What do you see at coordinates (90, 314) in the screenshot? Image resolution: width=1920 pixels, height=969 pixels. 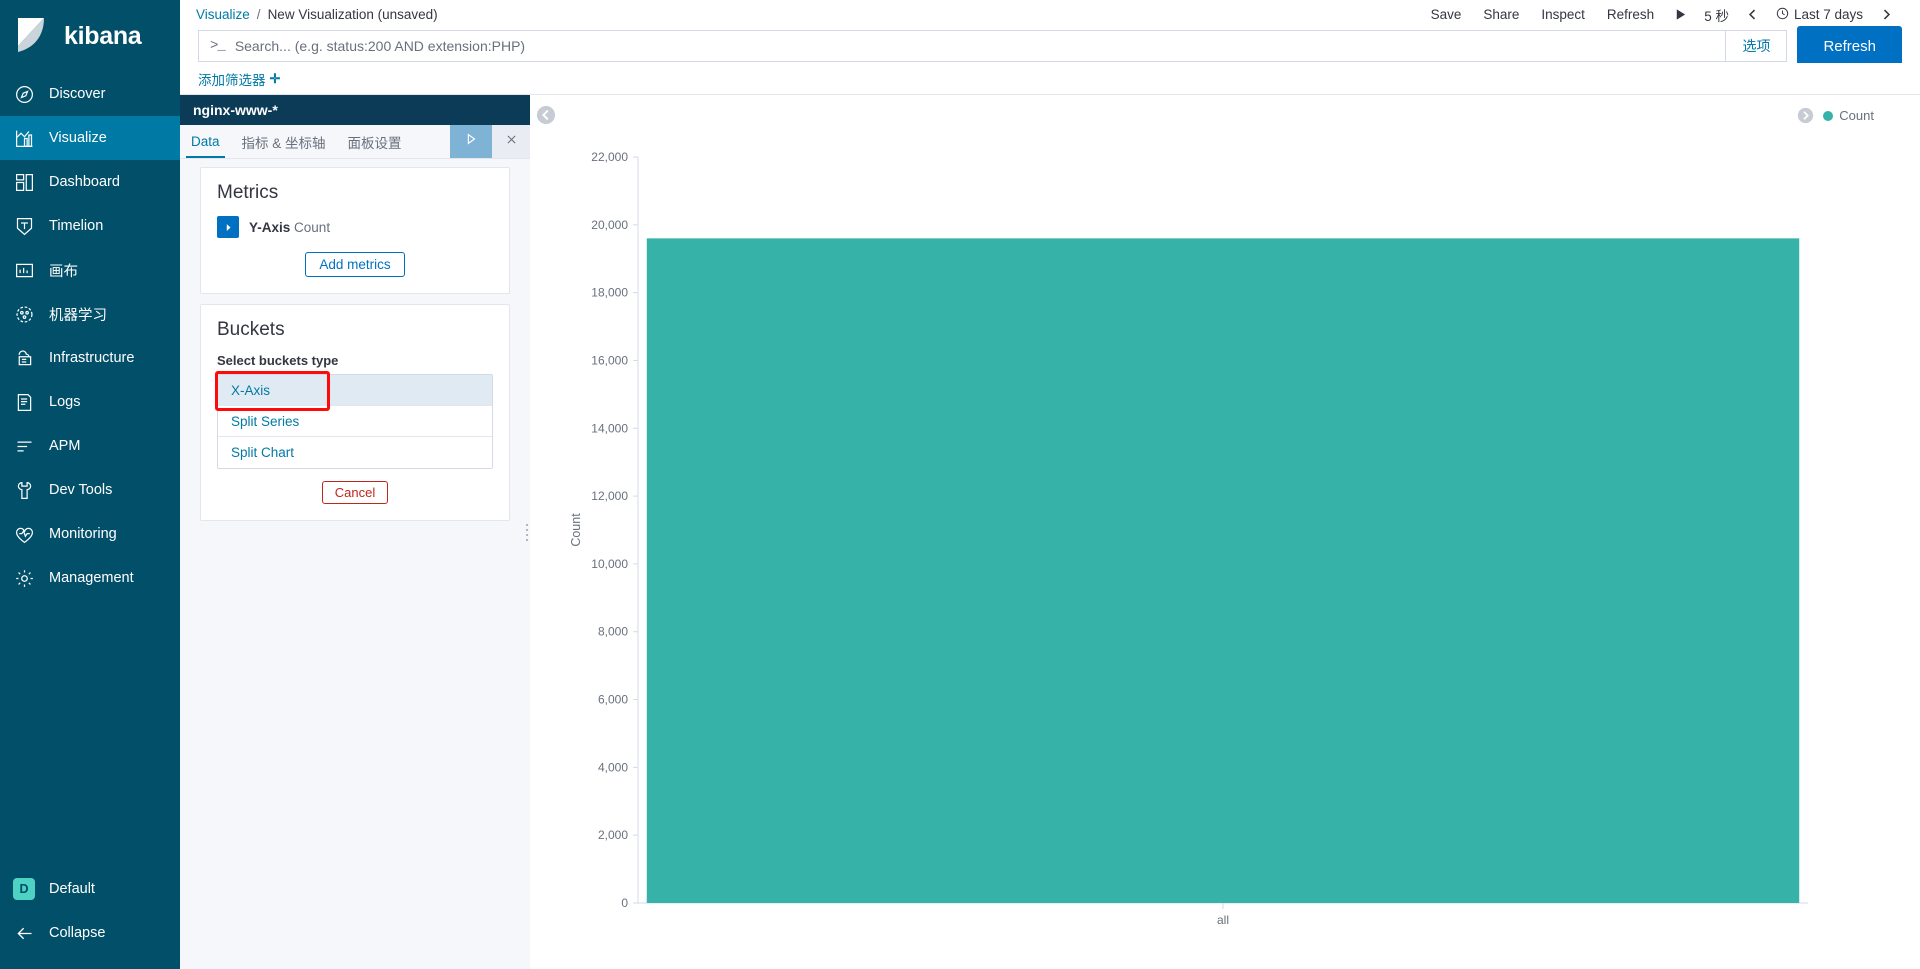 I see `sidebar-item-machine-learning: 机器学习` at bounding box center [90, 314].